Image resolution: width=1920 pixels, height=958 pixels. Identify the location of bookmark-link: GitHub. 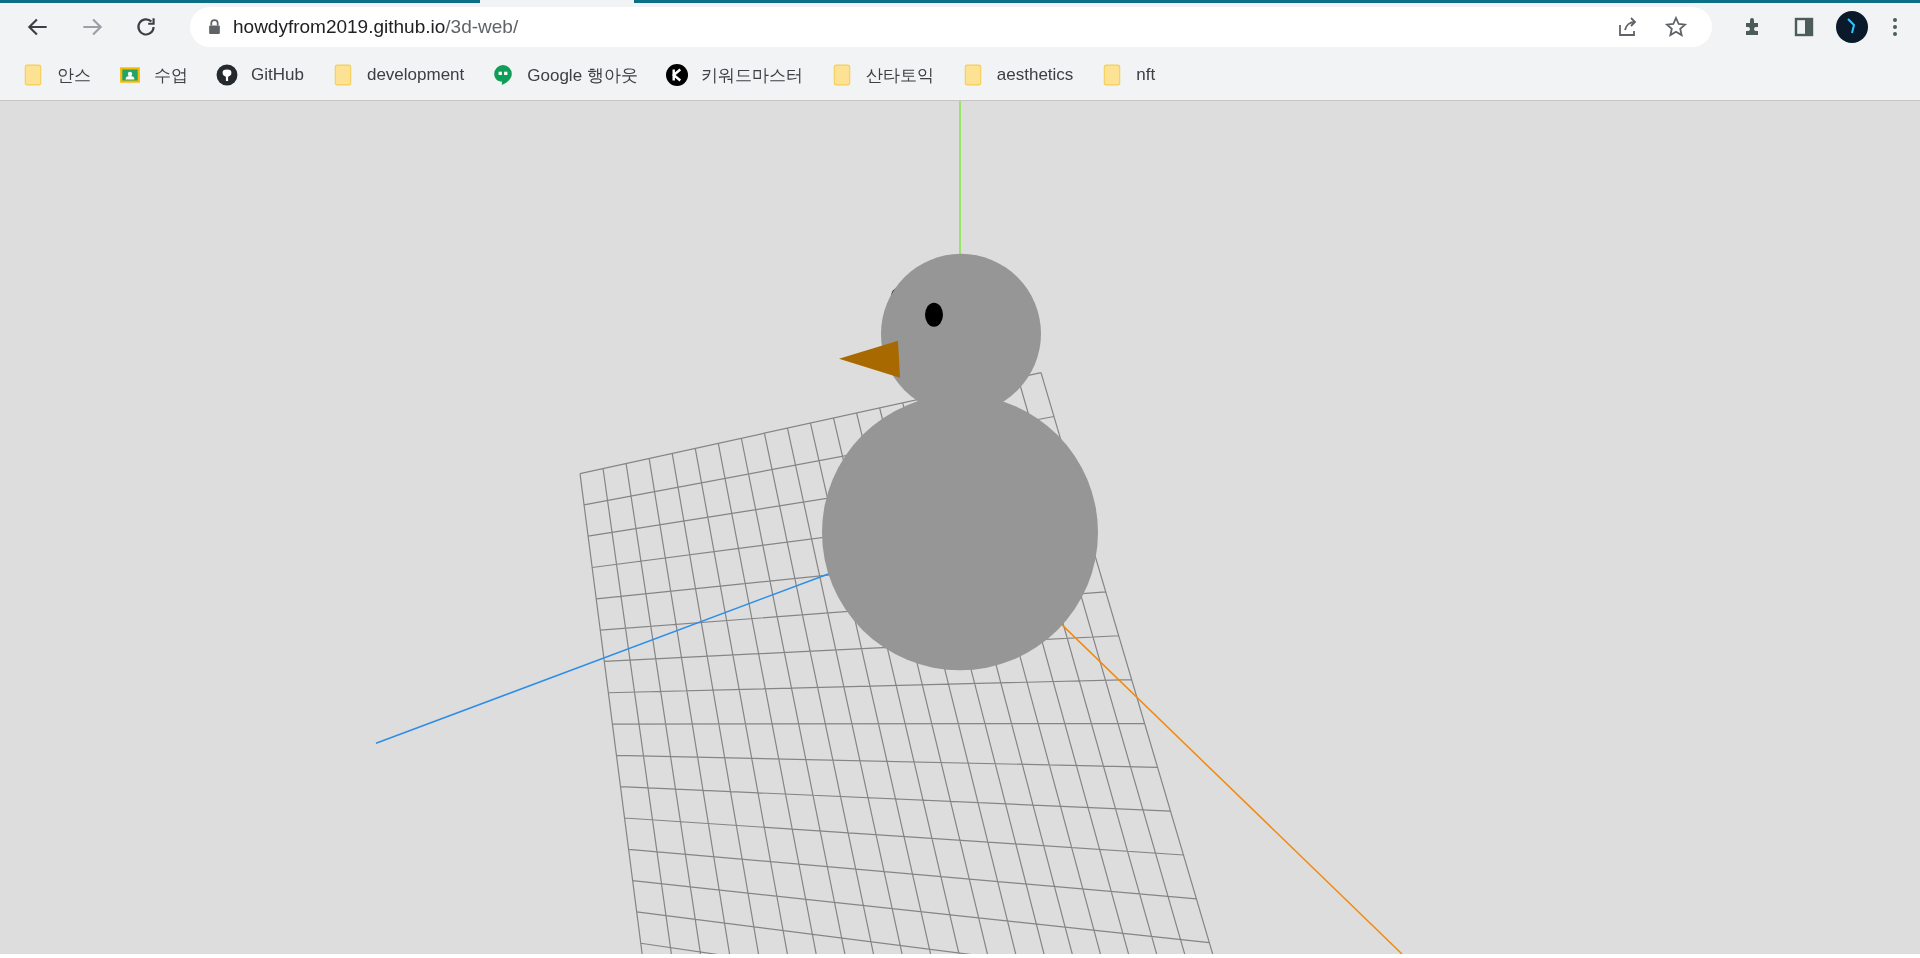
(277, 75).